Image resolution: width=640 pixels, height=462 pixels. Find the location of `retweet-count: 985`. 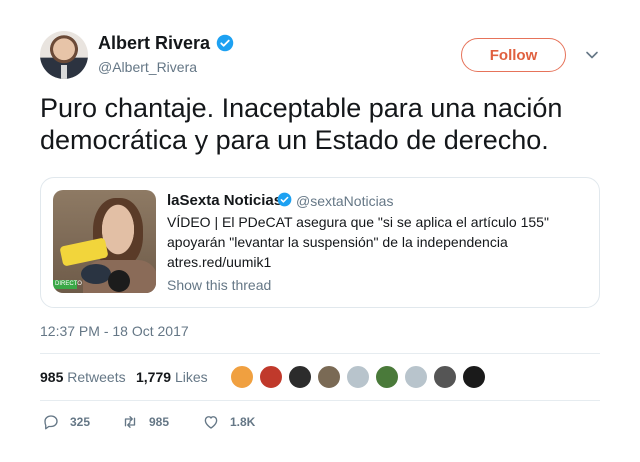

retweet-count: 985 is located at coordinates (159, 422).